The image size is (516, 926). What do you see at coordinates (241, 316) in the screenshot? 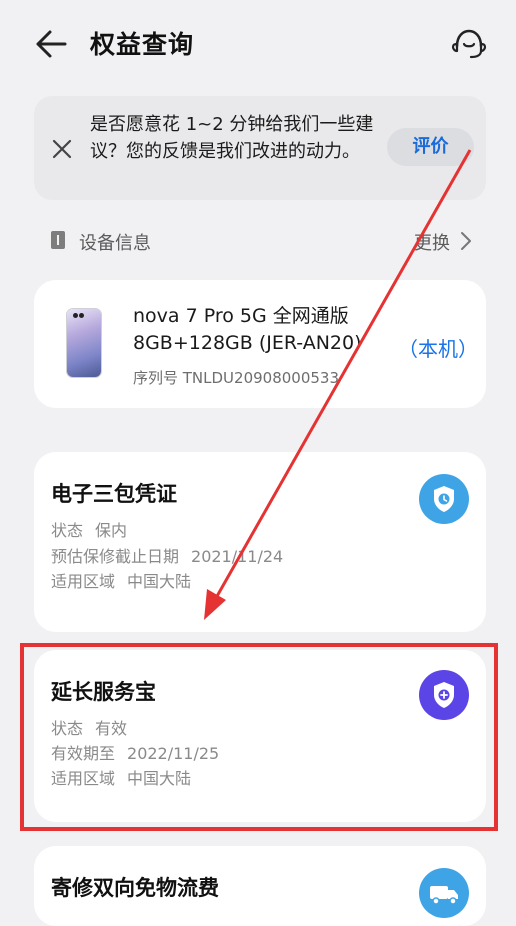
I see `device-model: nova 7 Pro 5G 全网通版` at bounding box center [241, 316].